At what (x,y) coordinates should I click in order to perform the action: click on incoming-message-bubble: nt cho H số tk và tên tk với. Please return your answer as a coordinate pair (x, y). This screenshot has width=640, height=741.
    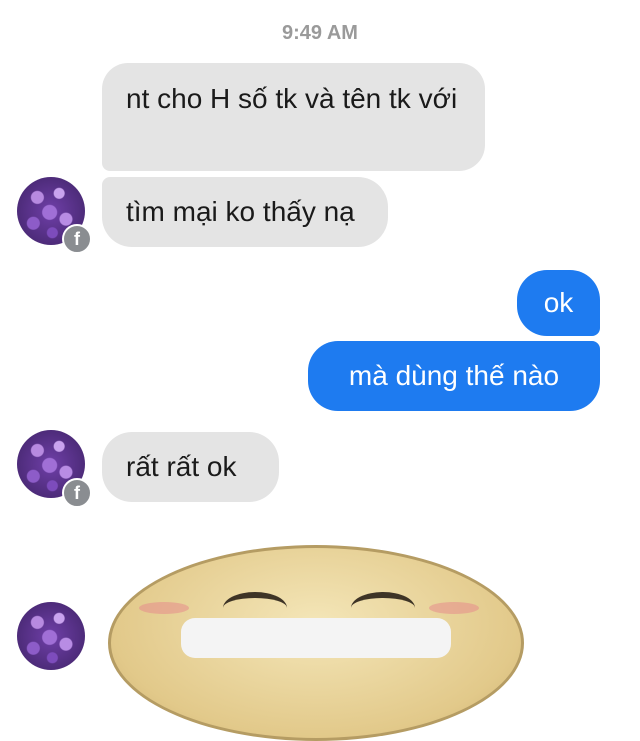
    Looking at the image, I should click on (293, 117).